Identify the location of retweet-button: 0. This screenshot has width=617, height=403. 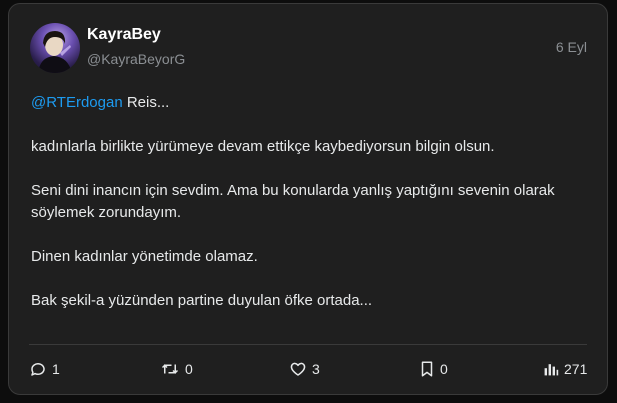
(176, 369).